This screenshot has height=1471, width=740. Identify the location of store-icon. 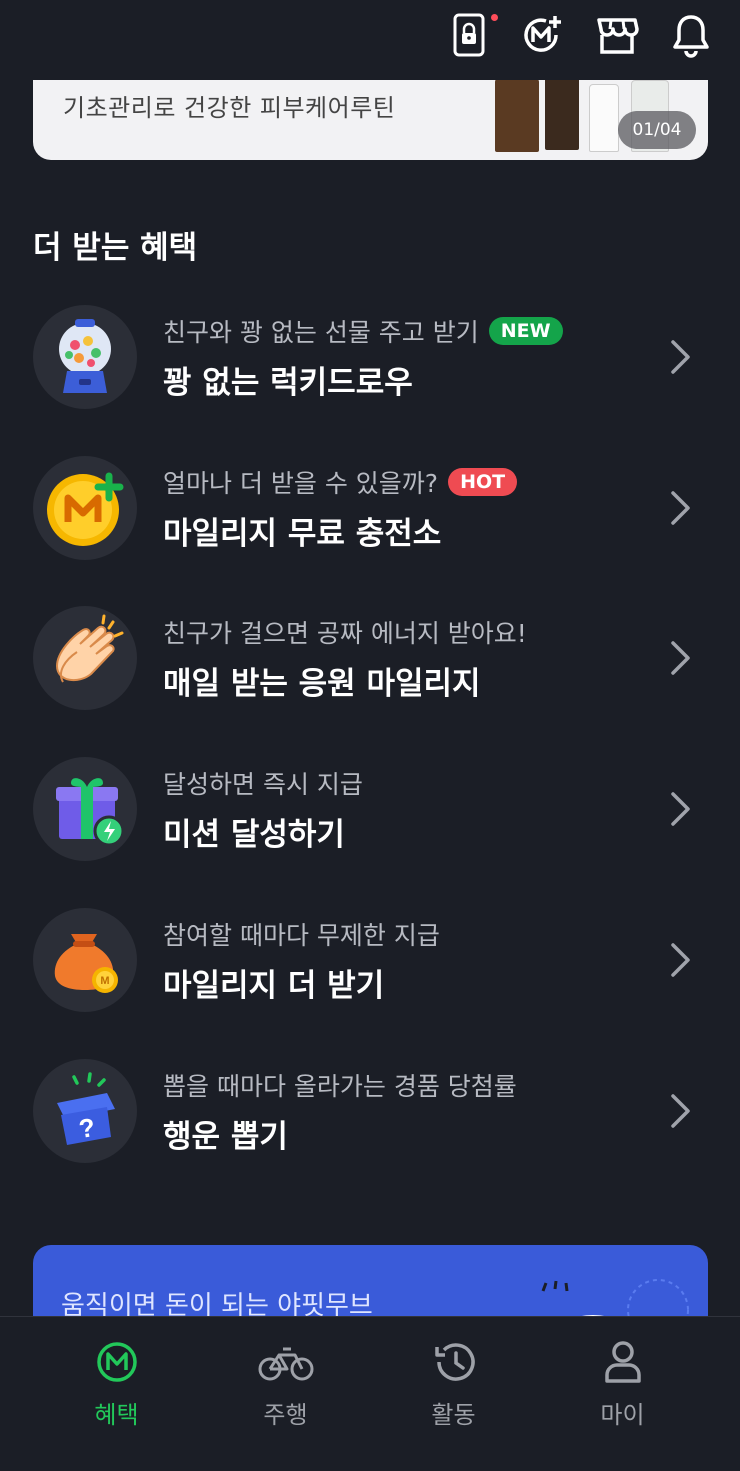
(617, 35).